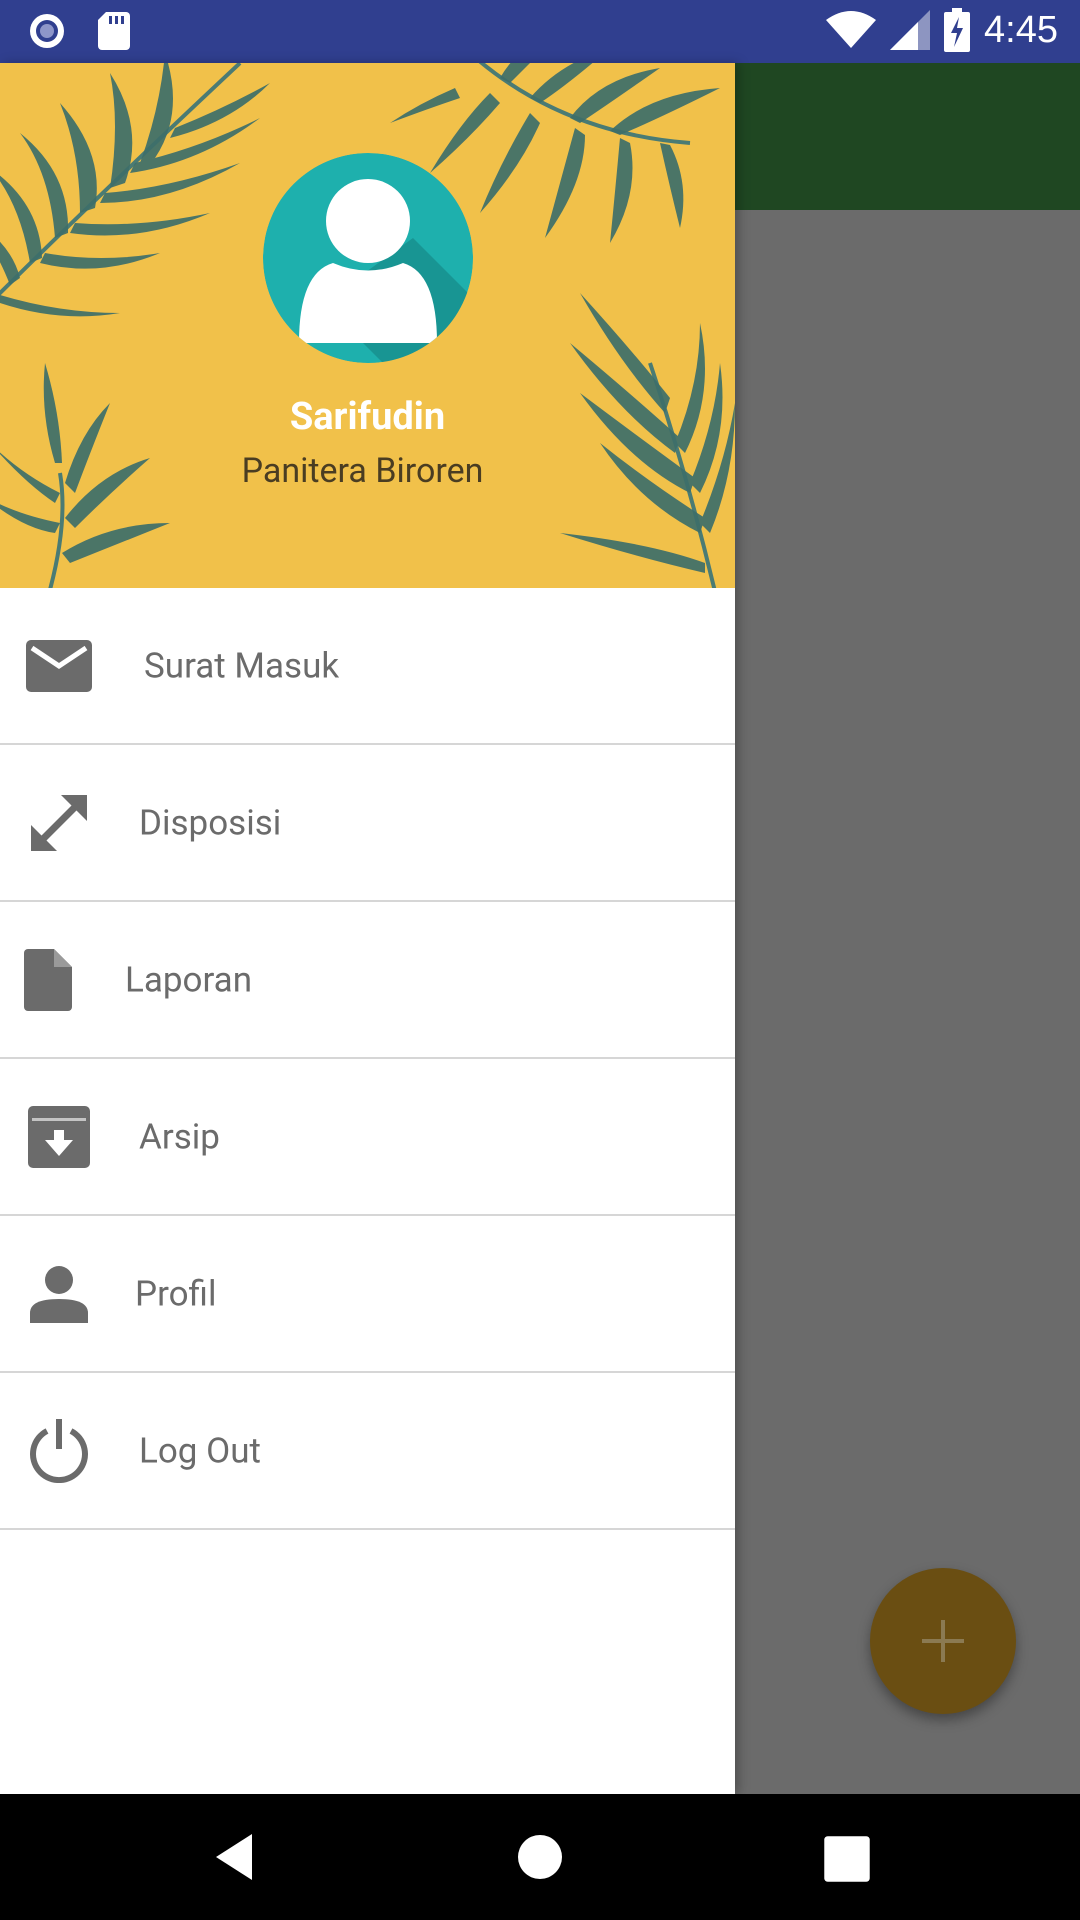 This screenshot has height=1920, width=1080. I want to click on avatar, so click(368, 258).